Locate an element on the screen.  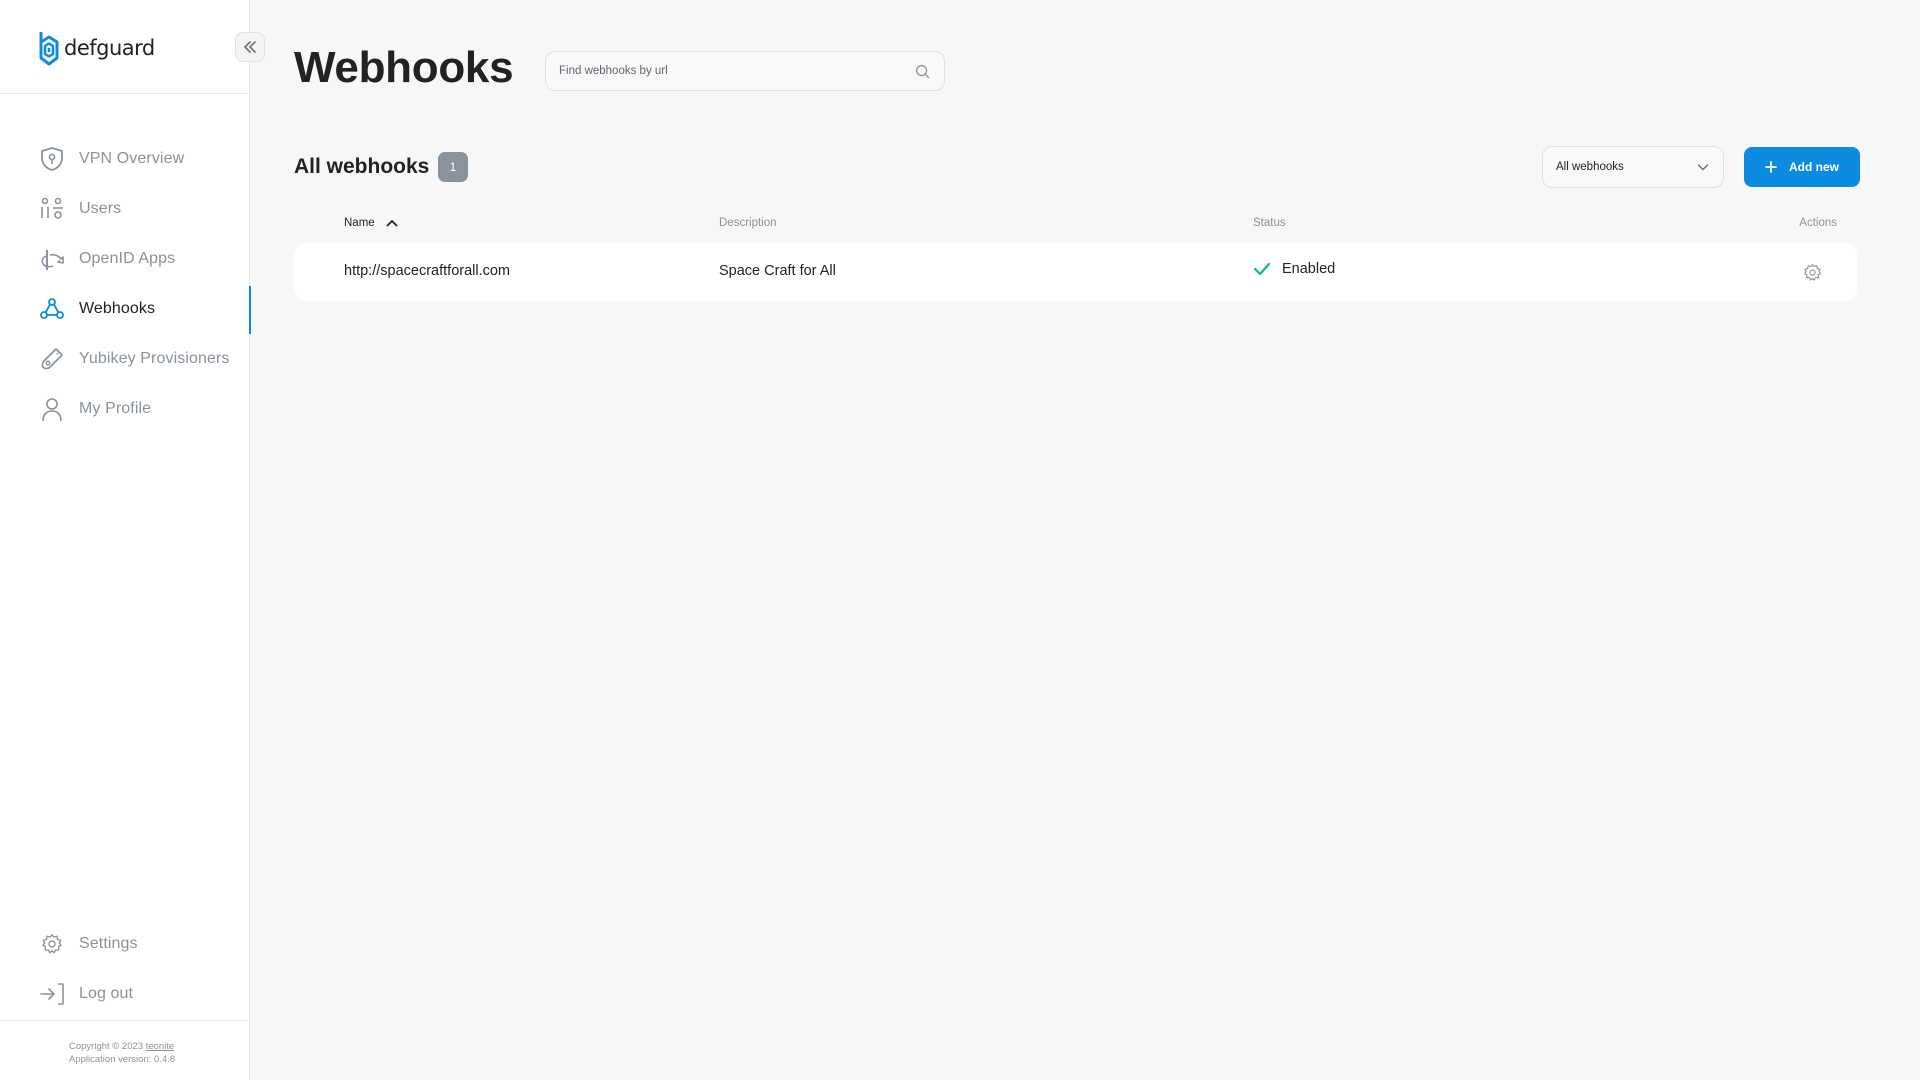
column-header-status: Status is located at coordinates (1269, 223).